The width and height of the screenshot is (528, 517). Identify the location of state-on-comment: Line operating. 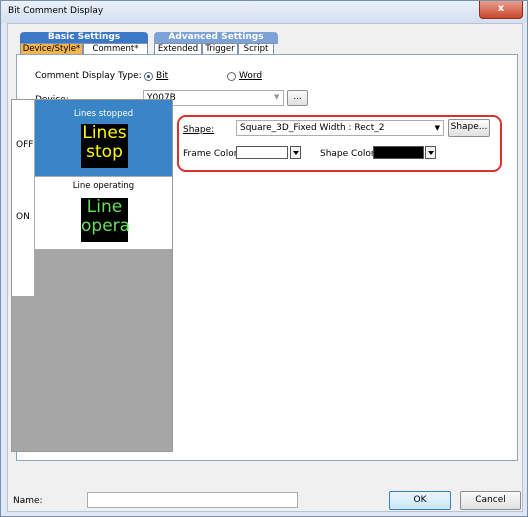
(103, 186).